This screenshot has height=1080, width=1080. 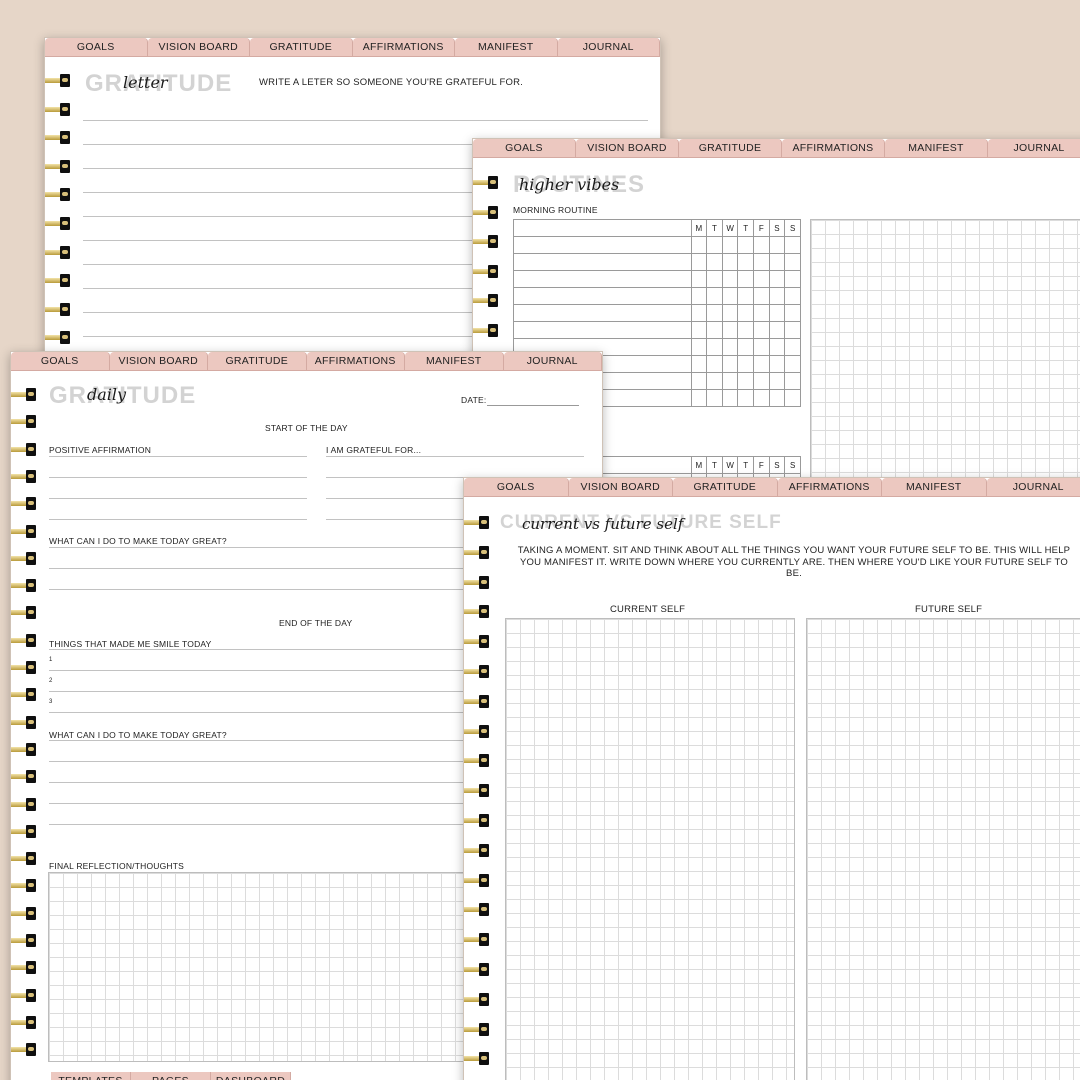 I want to click on current-self-grid, so click(x=650, y=849).